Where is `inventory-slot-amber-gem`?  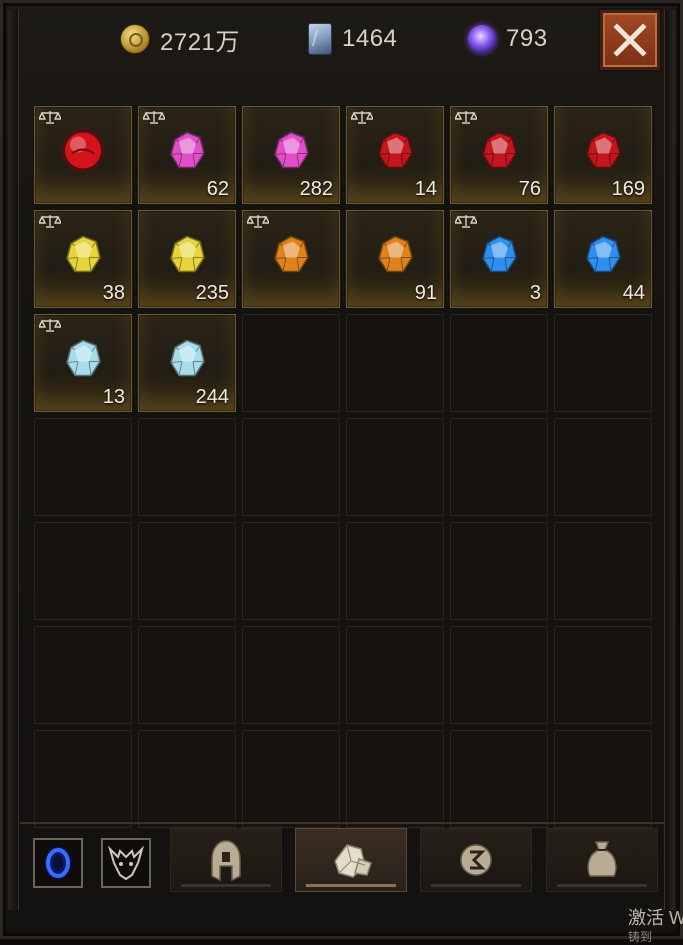 inventory-slot-amber-gem is located at coordinates (291, 259).